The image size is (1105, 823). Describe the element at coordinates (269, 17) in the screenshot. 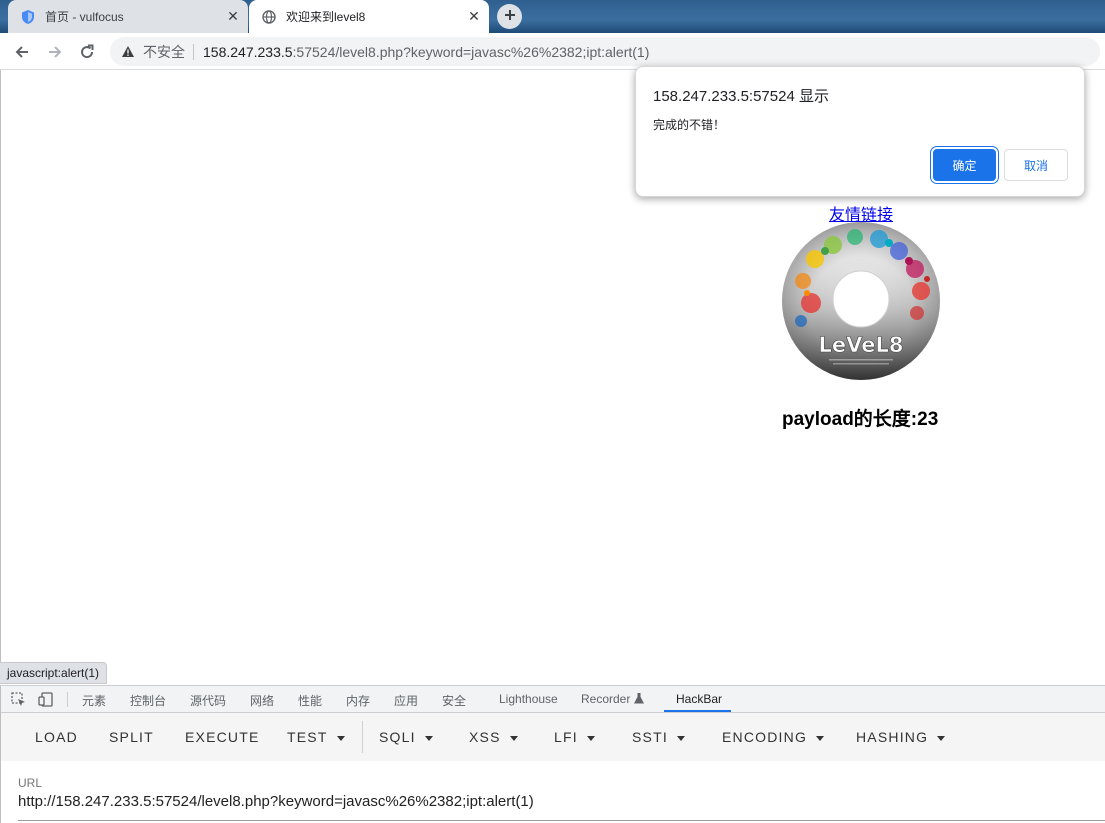

I see `globe-icon` at that location.